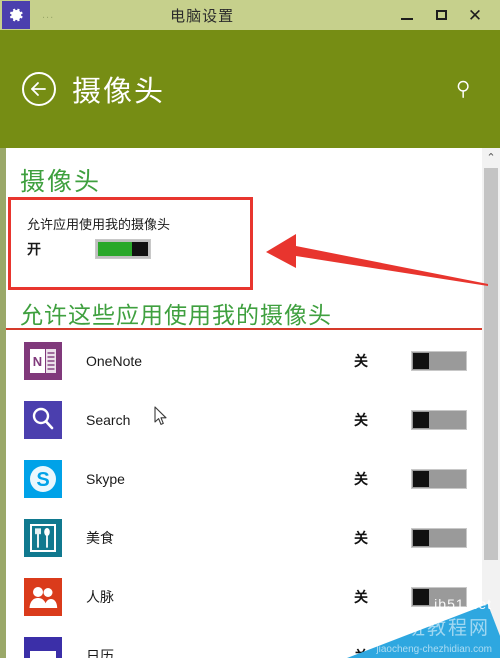  What do you see at coordinates (244, 537) in the screenshot?
I see `table-row: 美食 关` at bounding box center [244, 537].